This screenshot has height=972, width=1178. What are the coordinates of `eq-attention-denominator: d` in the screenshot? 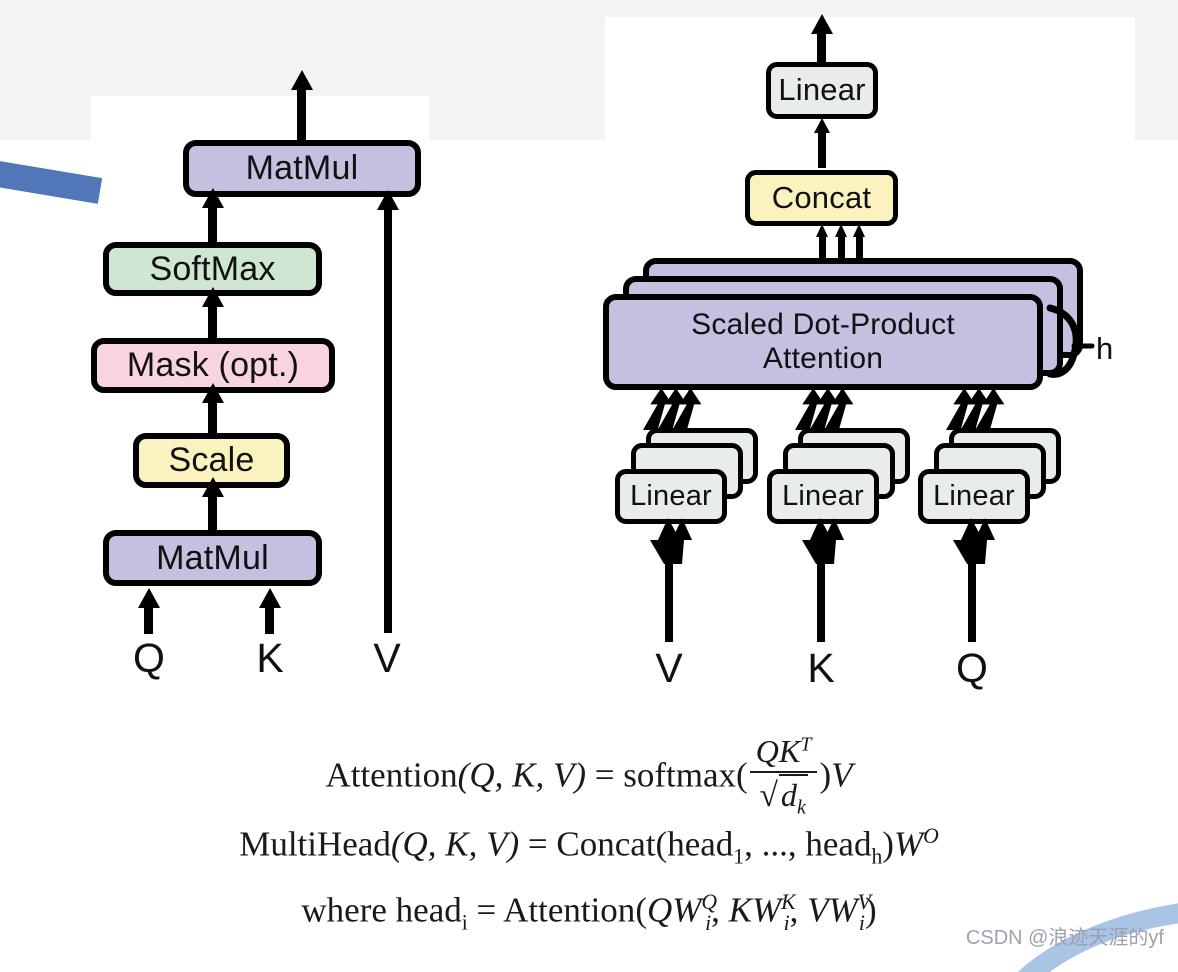 It's located at (788, 795).